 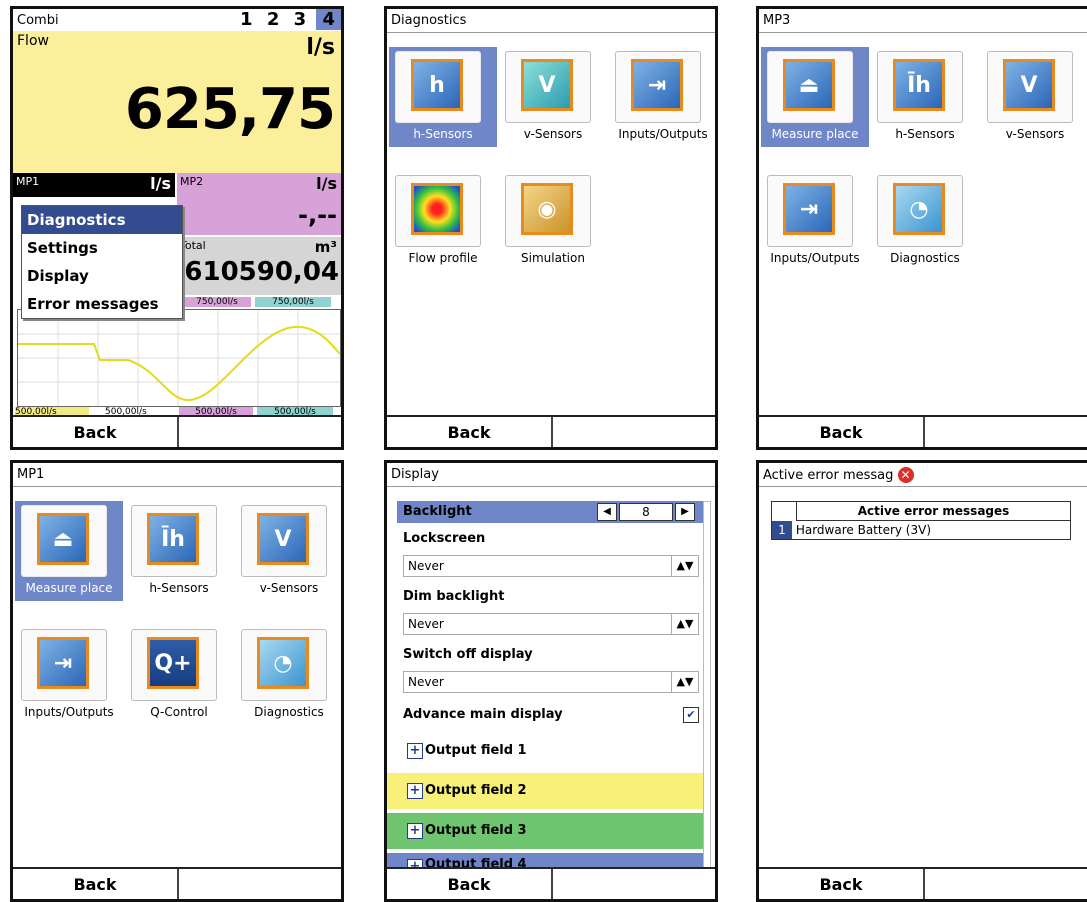 I want to click on menu-item-error-messages: Error messages, so click(x=102, y=304).